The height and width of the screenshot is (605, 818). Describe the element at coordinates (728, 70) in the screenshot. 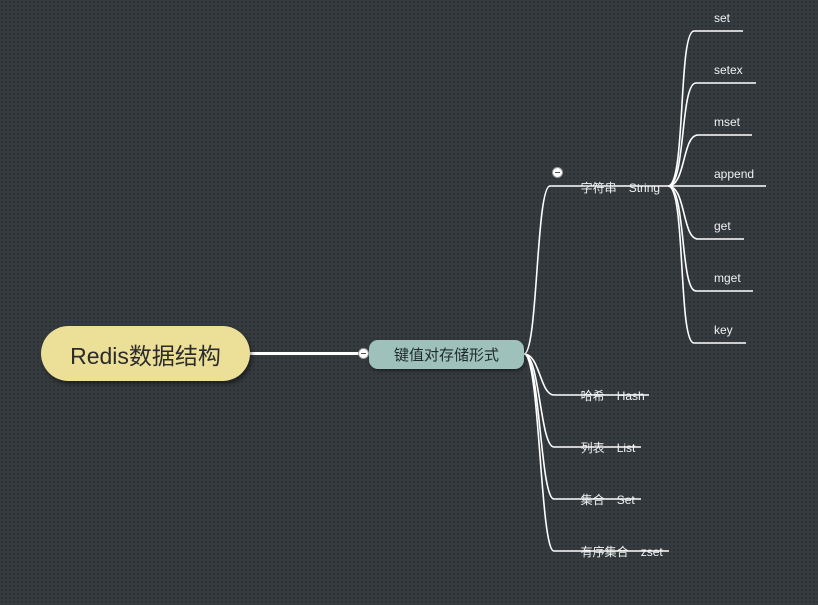

I see `command-setex: setex` at that location.